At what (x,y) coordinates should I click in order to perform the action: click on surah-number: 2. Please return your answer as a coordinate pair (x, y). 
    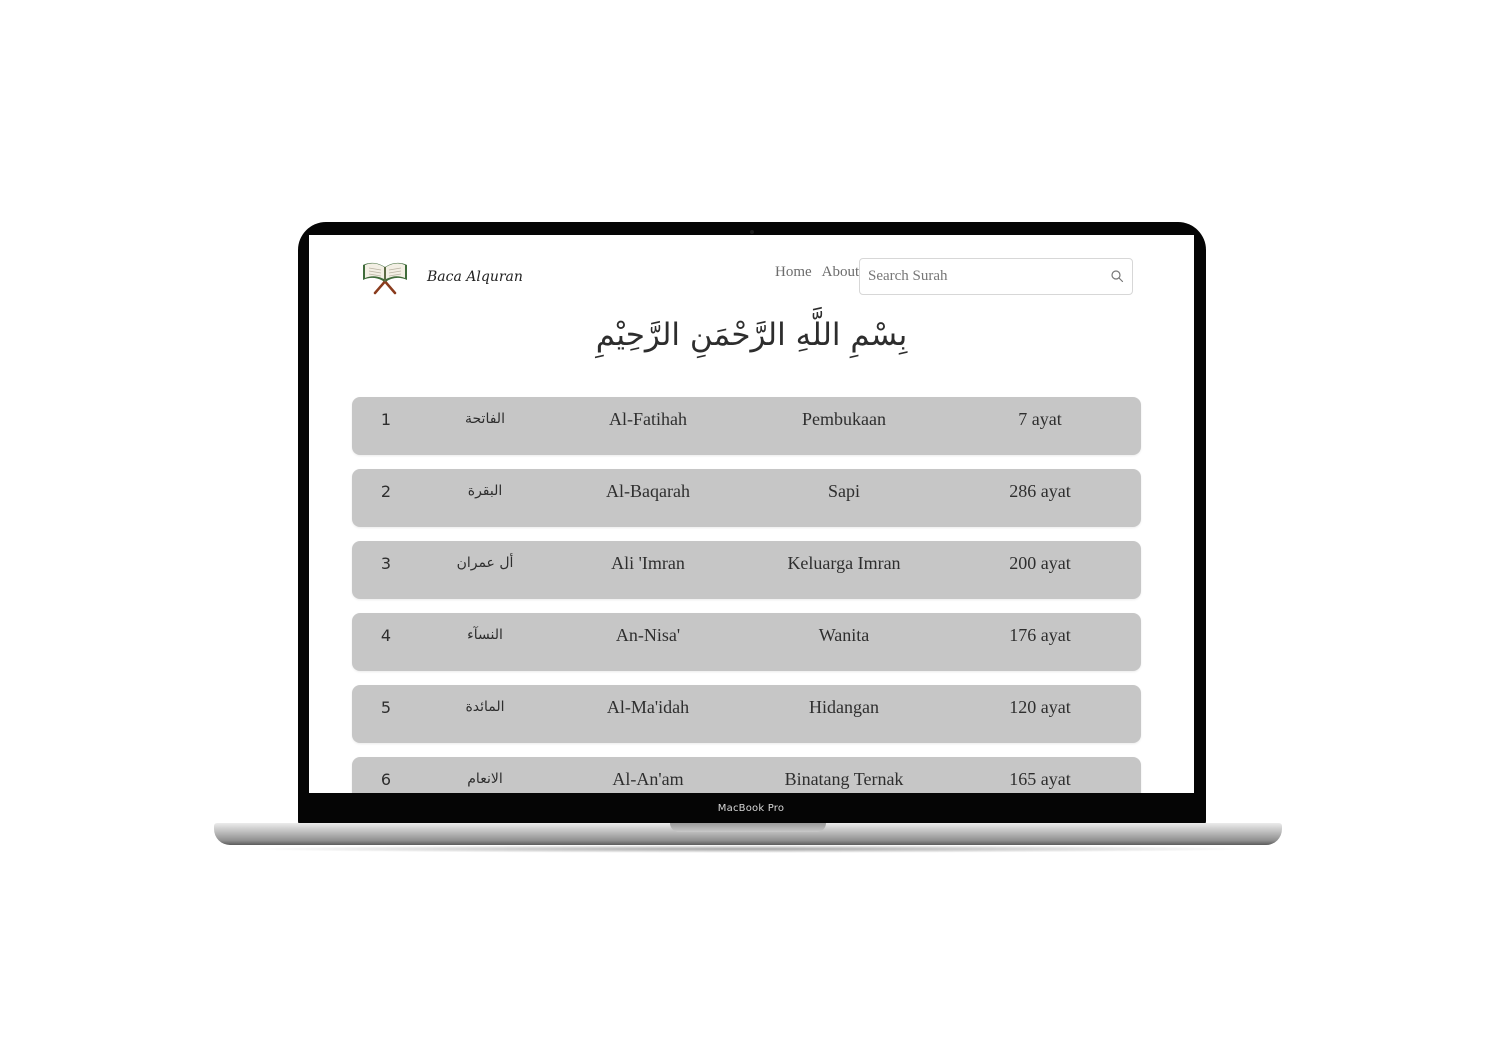
    Looking at the image, I should click on (386, 491).